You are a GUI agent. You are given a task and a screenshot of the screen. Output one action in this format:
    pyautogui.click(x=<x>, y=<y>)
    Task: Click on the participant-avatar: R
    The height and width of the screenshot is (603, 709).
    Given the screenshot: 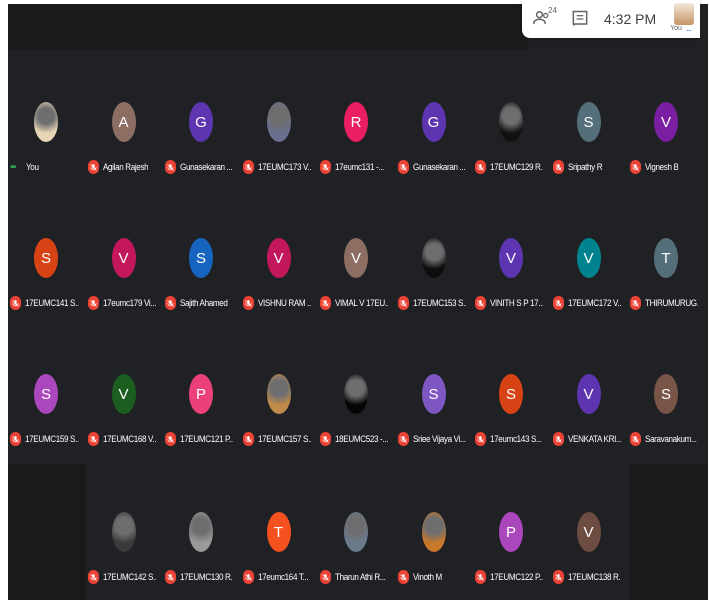 What is the action you would take?
    pyautogui.click(x=356, y=122)
    